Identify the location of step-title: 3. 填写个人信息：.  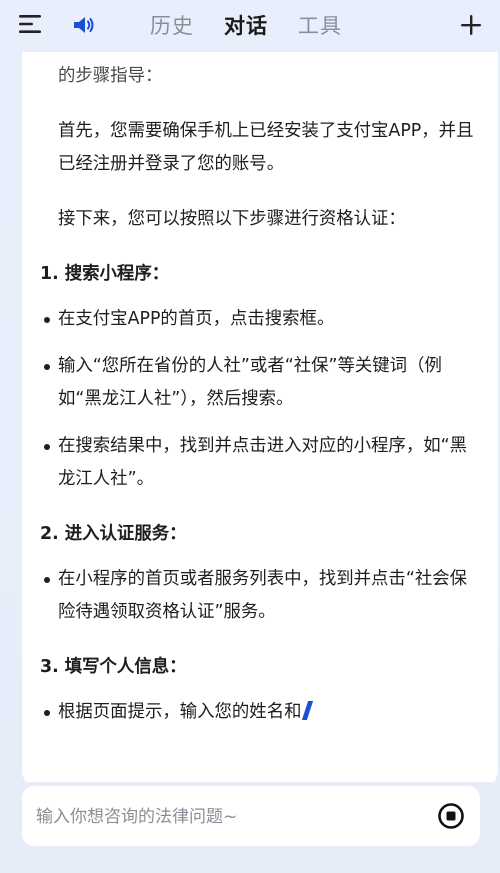
(113, 667).